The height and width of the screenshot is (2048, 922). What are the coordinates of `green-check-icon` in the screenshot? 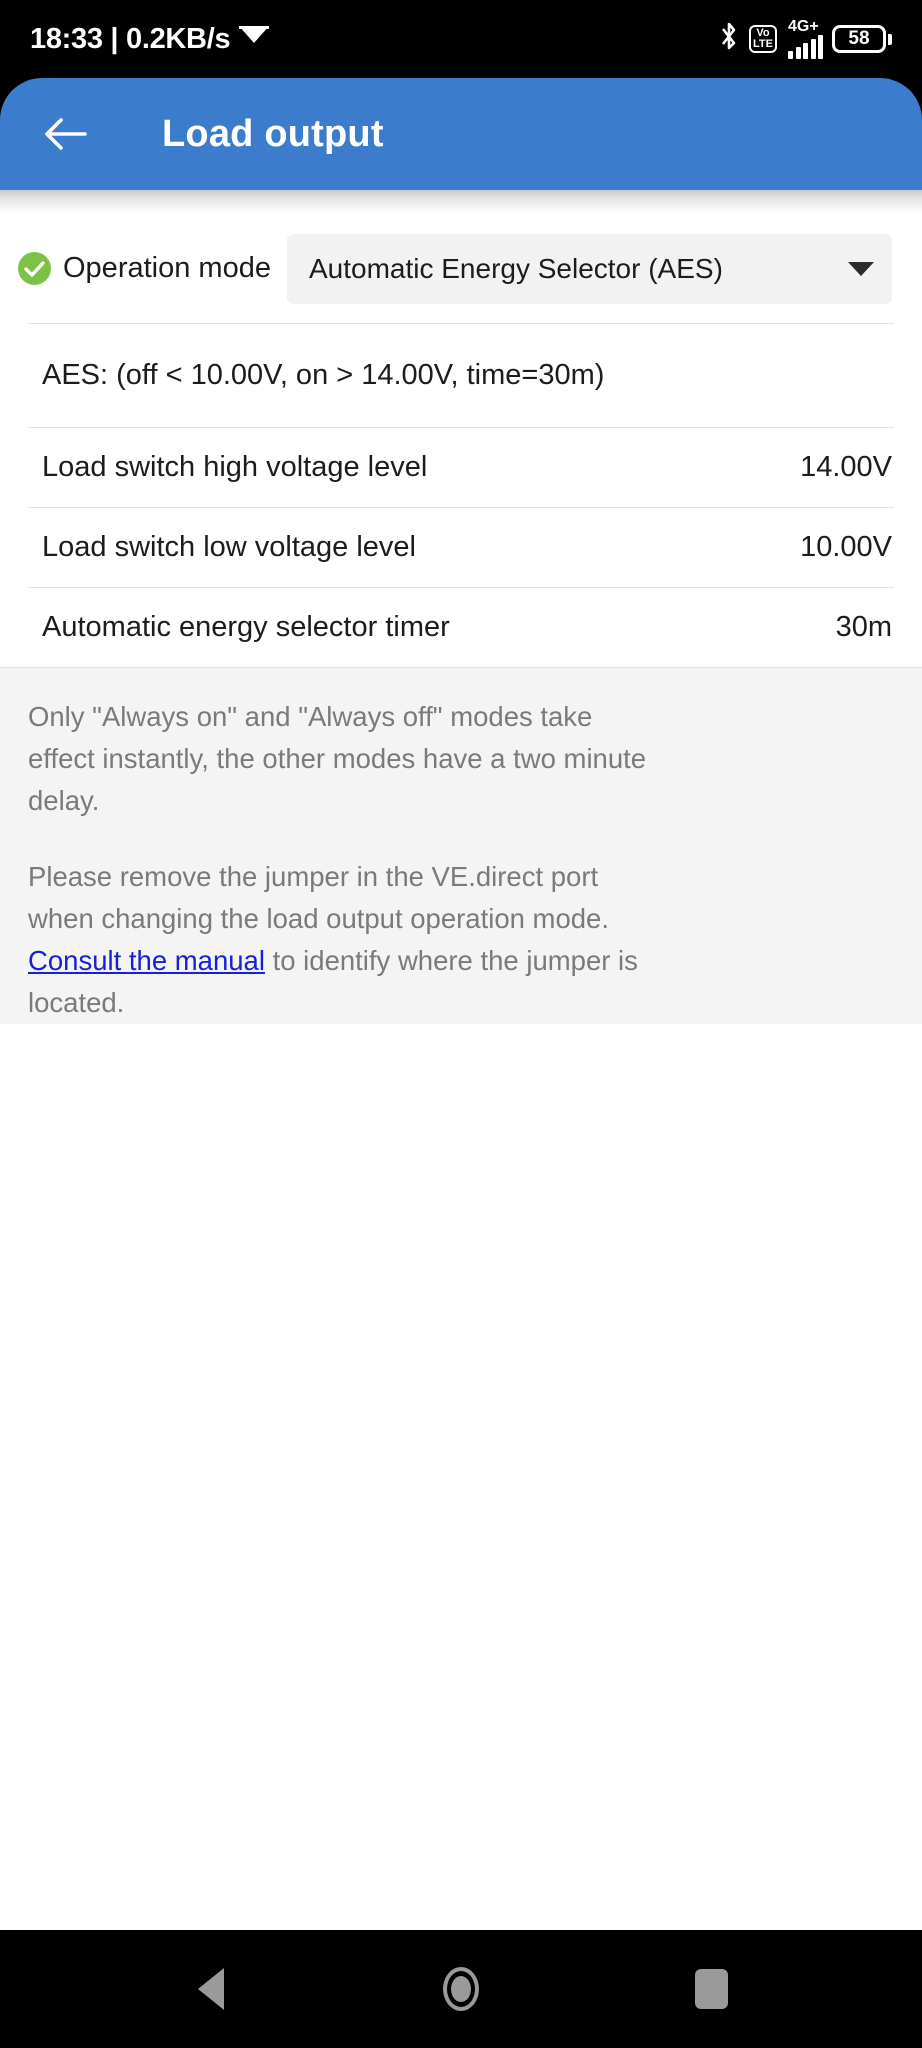 It's located at (34, 268).